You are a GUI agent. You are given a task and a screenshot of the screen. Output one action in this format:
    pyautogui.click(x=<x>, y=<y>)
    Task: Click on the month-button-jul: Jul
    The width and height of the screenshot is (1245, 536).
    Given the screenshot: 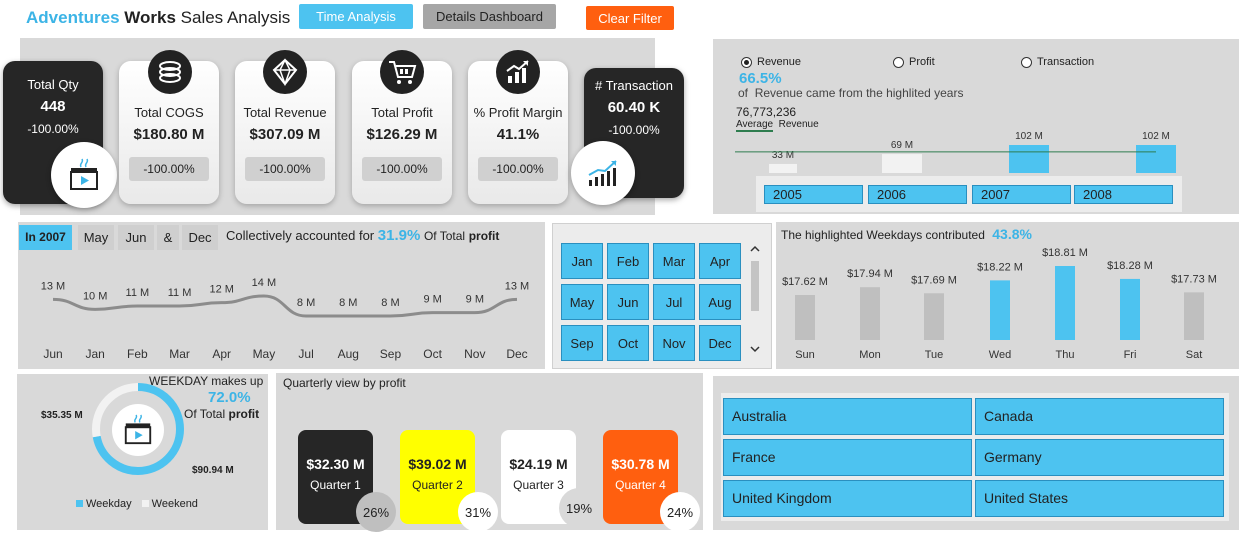 What is the action you would take?
    pyautogui.click(x=674, y=302)
    